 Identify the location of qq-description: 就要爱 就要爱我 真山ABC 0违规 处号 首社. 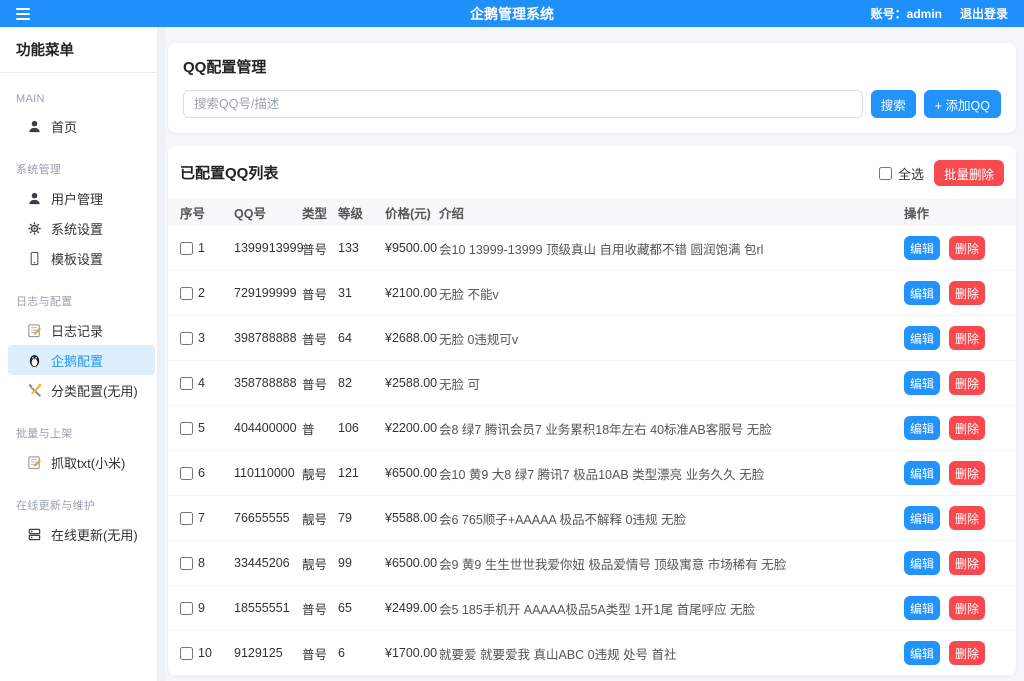
(558, 654).